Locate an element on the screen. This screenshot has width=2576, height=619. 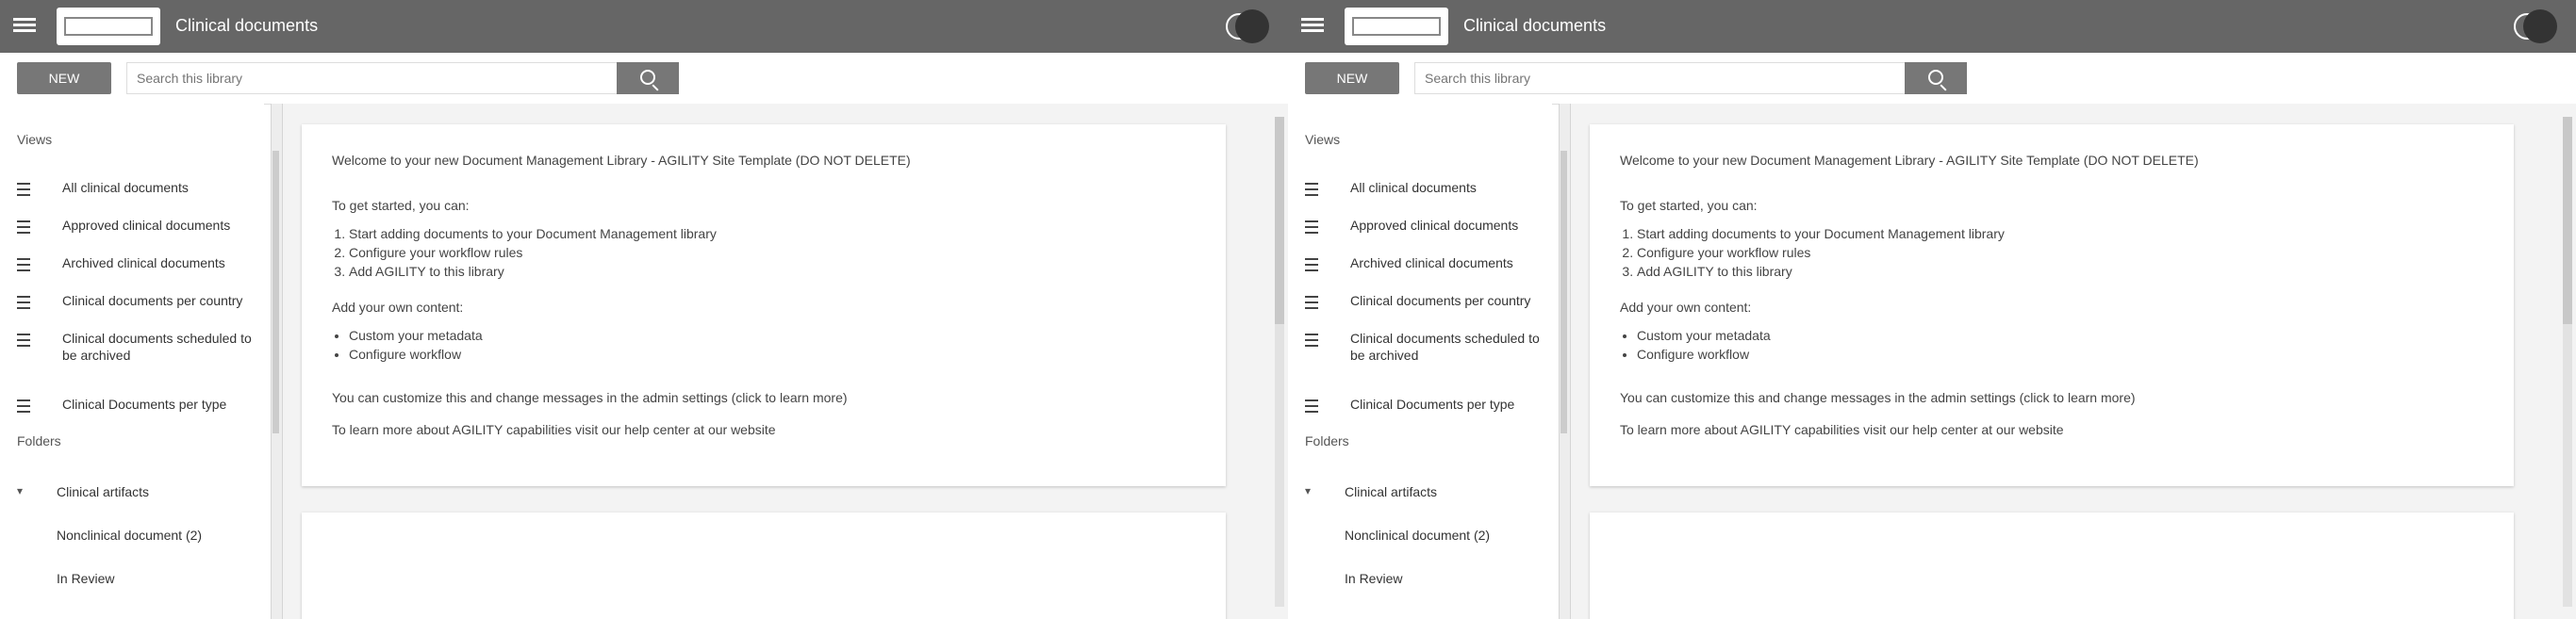
search-box is located at coordinates (1677, 78).